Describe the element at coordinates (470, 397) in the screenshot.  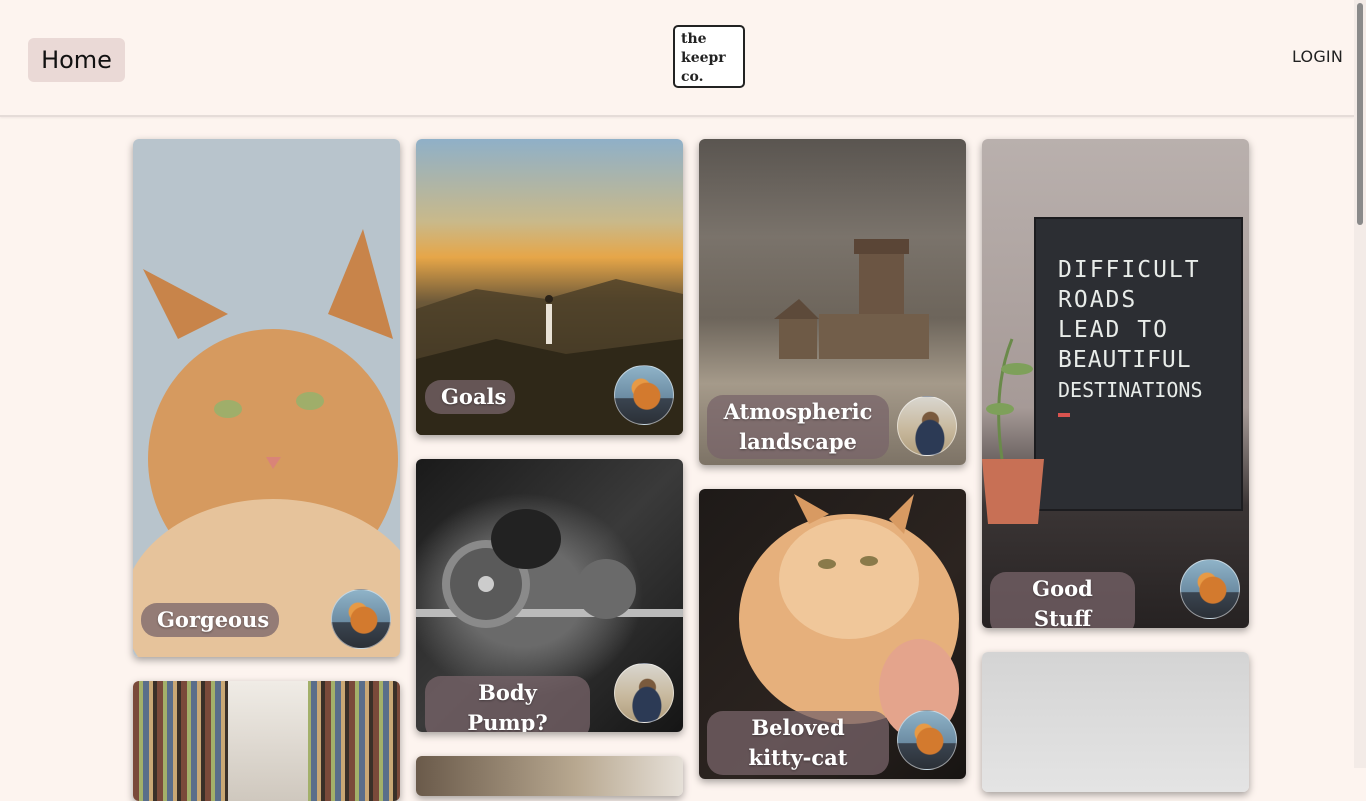
I see `card-title: Goals` at that location.